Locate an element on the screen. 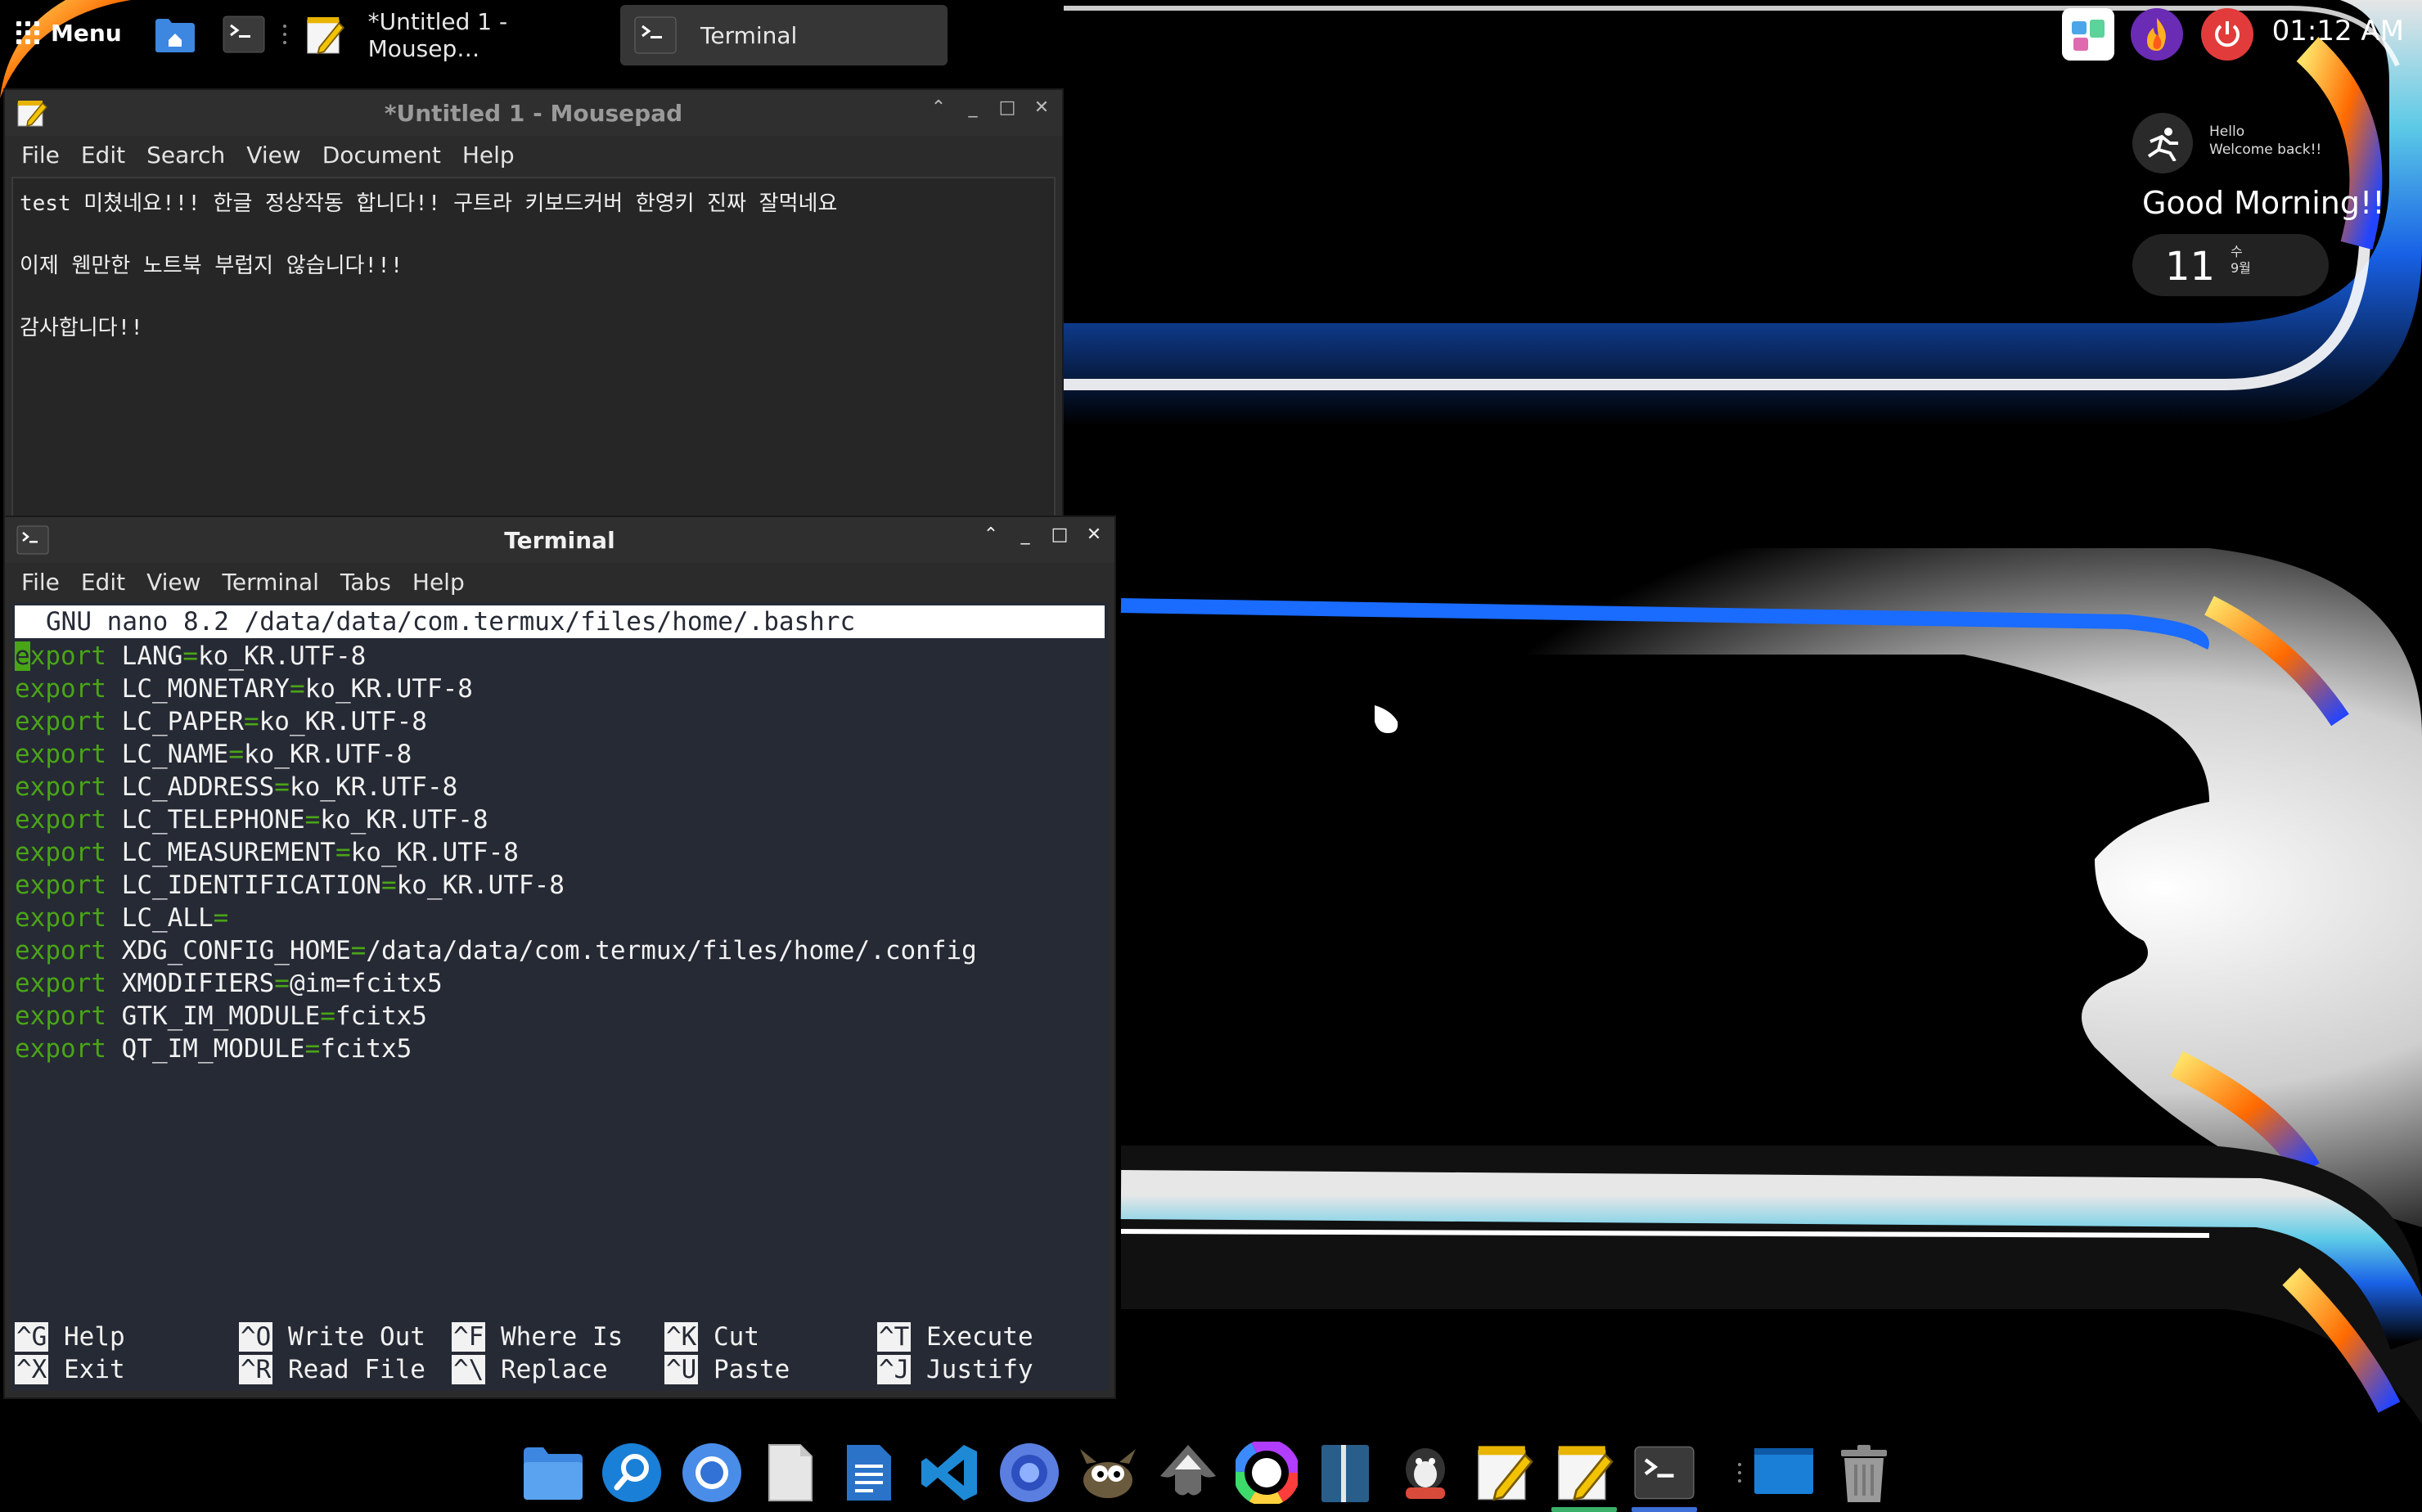 Image resolution: width=2422 pixels, height=1512 pixels. env-var-name: LC_NAME is located at coordinates (175, 755).